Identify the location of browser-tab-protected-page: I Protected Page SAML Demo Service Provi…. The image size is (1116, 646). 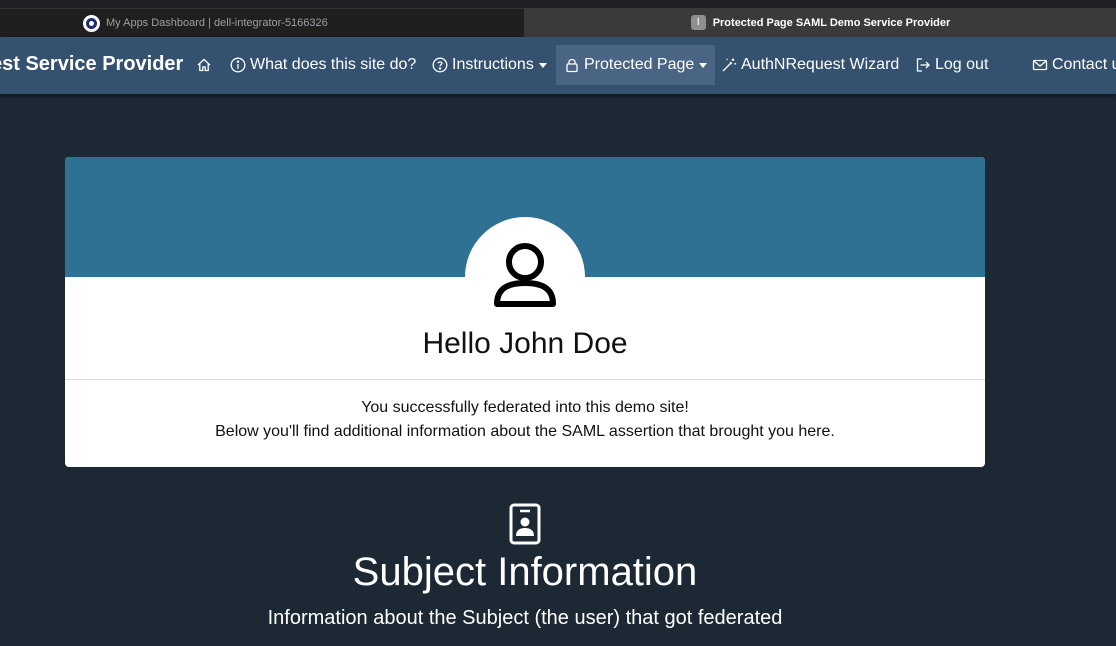
(820, 22).